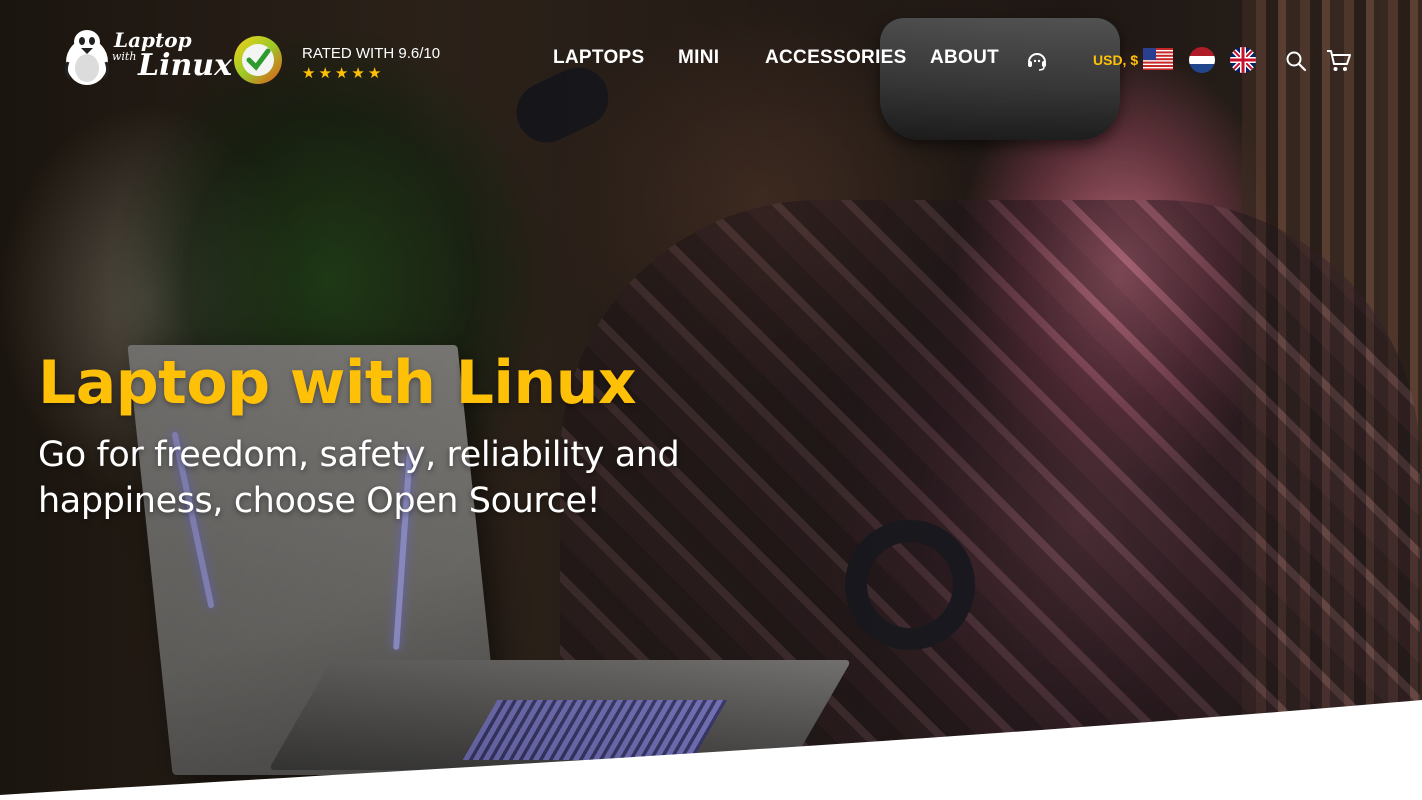 This screenshot has height=800, width=1422. I want to click on logo-text-with: with, so click(124, 56).